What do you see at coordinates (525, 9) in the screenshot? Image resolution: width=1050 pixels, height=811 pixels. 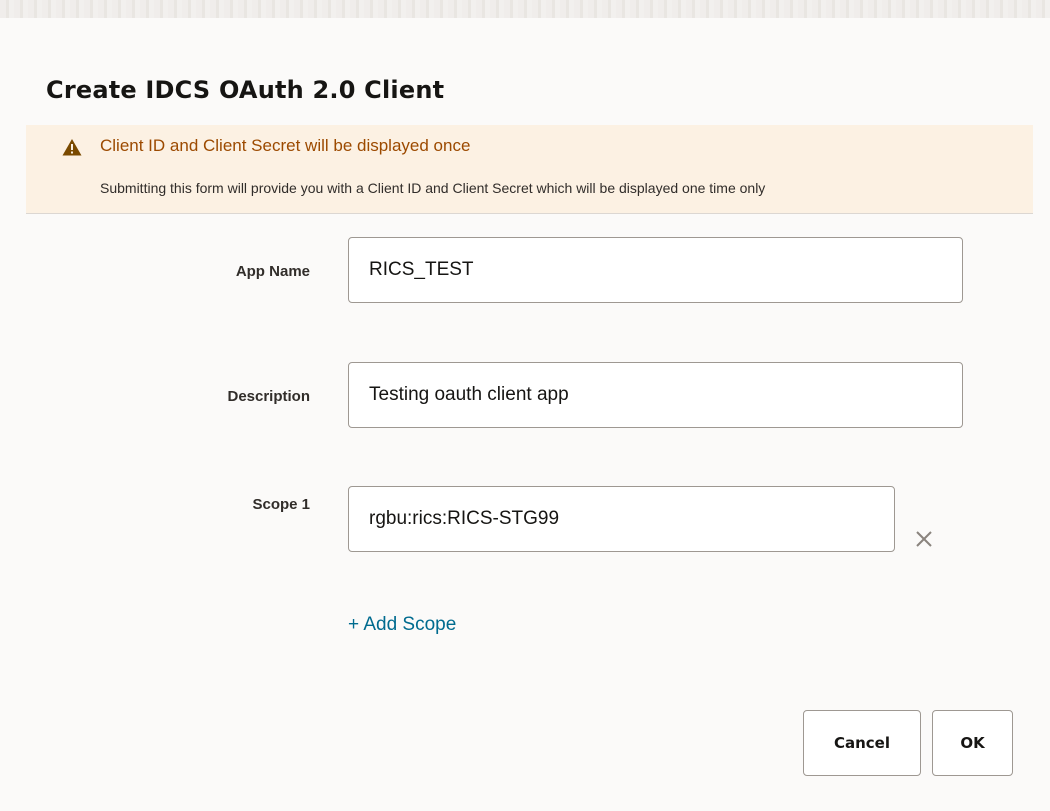 I see `background-strip` at bounding box center [525, 9].